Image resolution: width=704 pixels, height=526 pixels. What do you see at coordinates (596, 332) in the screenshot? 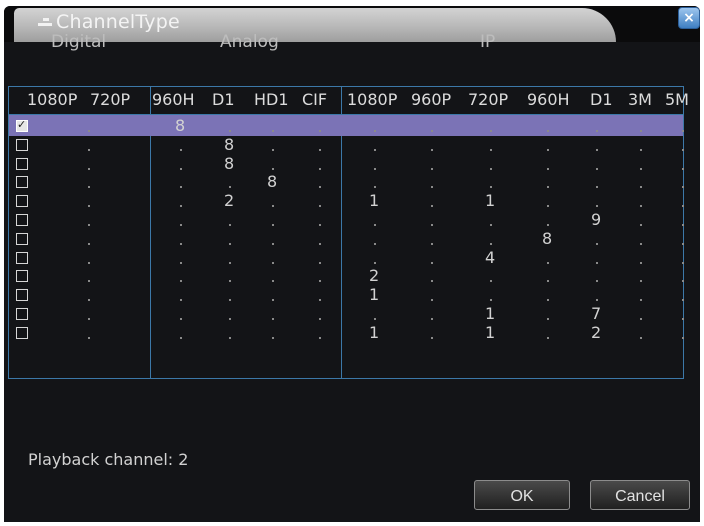
I see `channel-count: 2` at bounding box center [596, 332].